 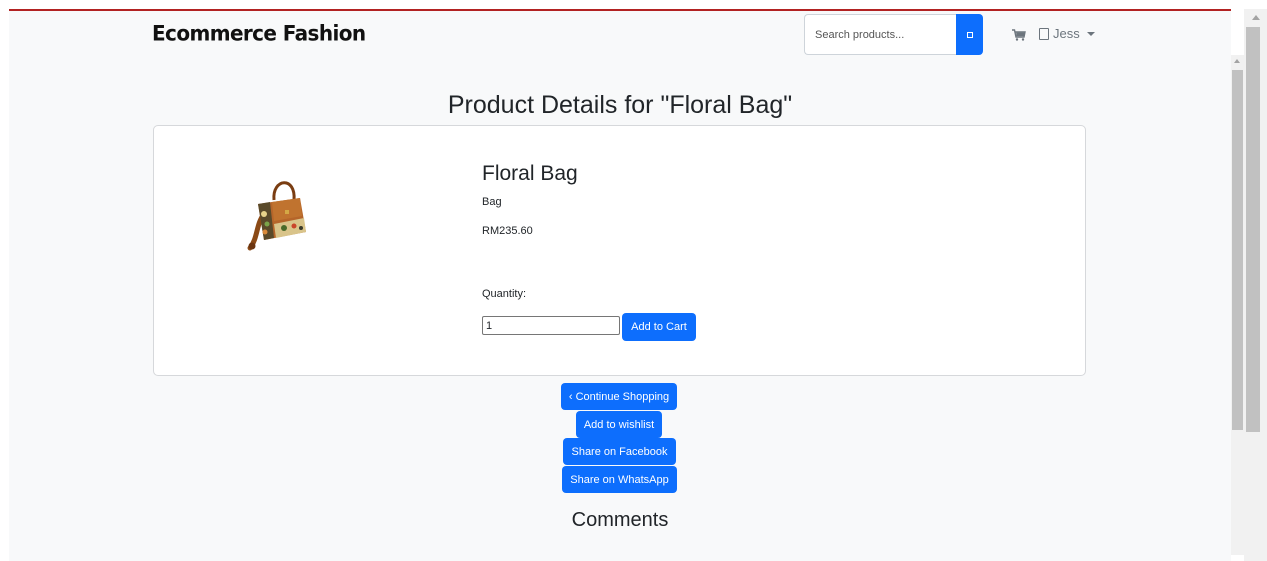 What do you see at coordinates (620, 34) in the screenshot?
I see `navbar: Ecommerce Fashion Jess` at bounding box center [620, 34].